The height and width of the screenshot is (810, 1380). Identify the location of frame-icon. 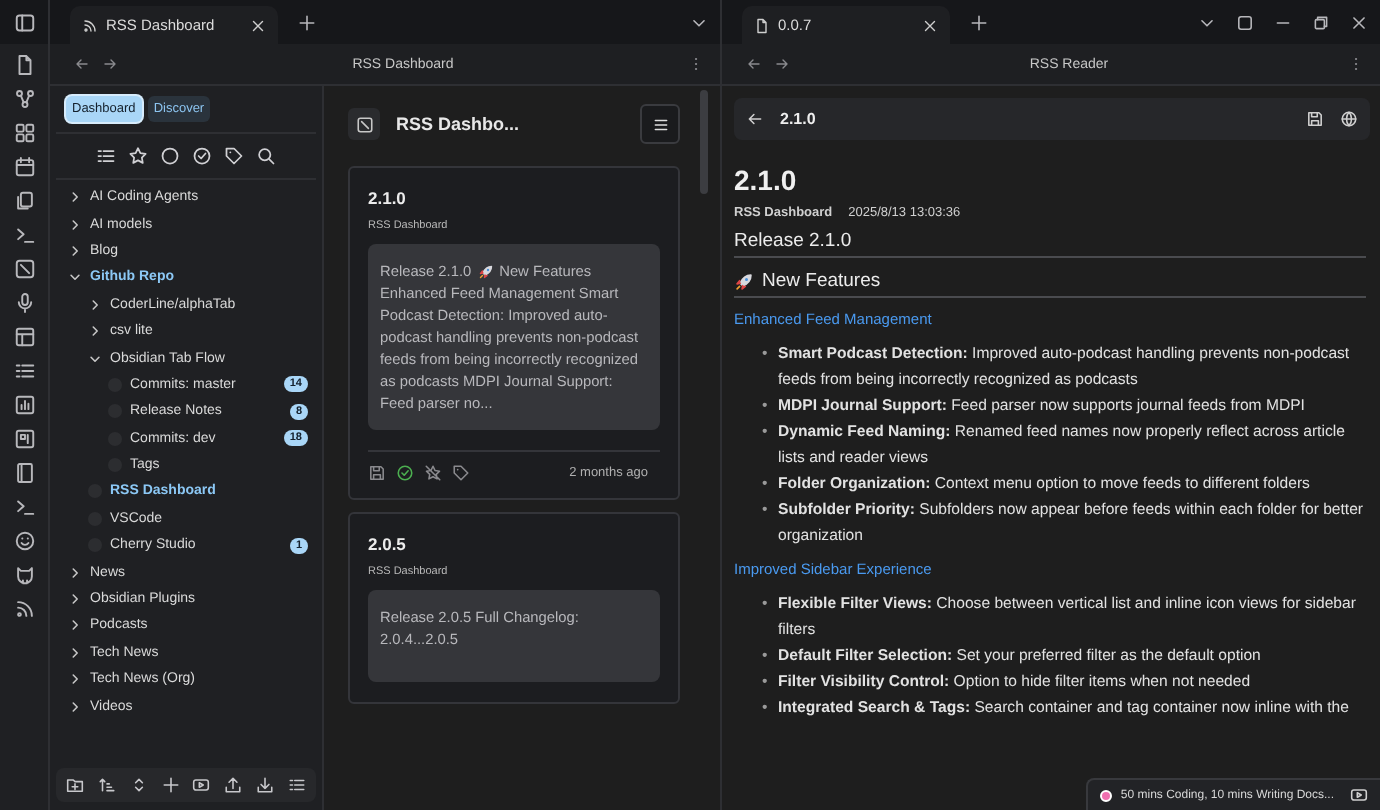
(24, 269).